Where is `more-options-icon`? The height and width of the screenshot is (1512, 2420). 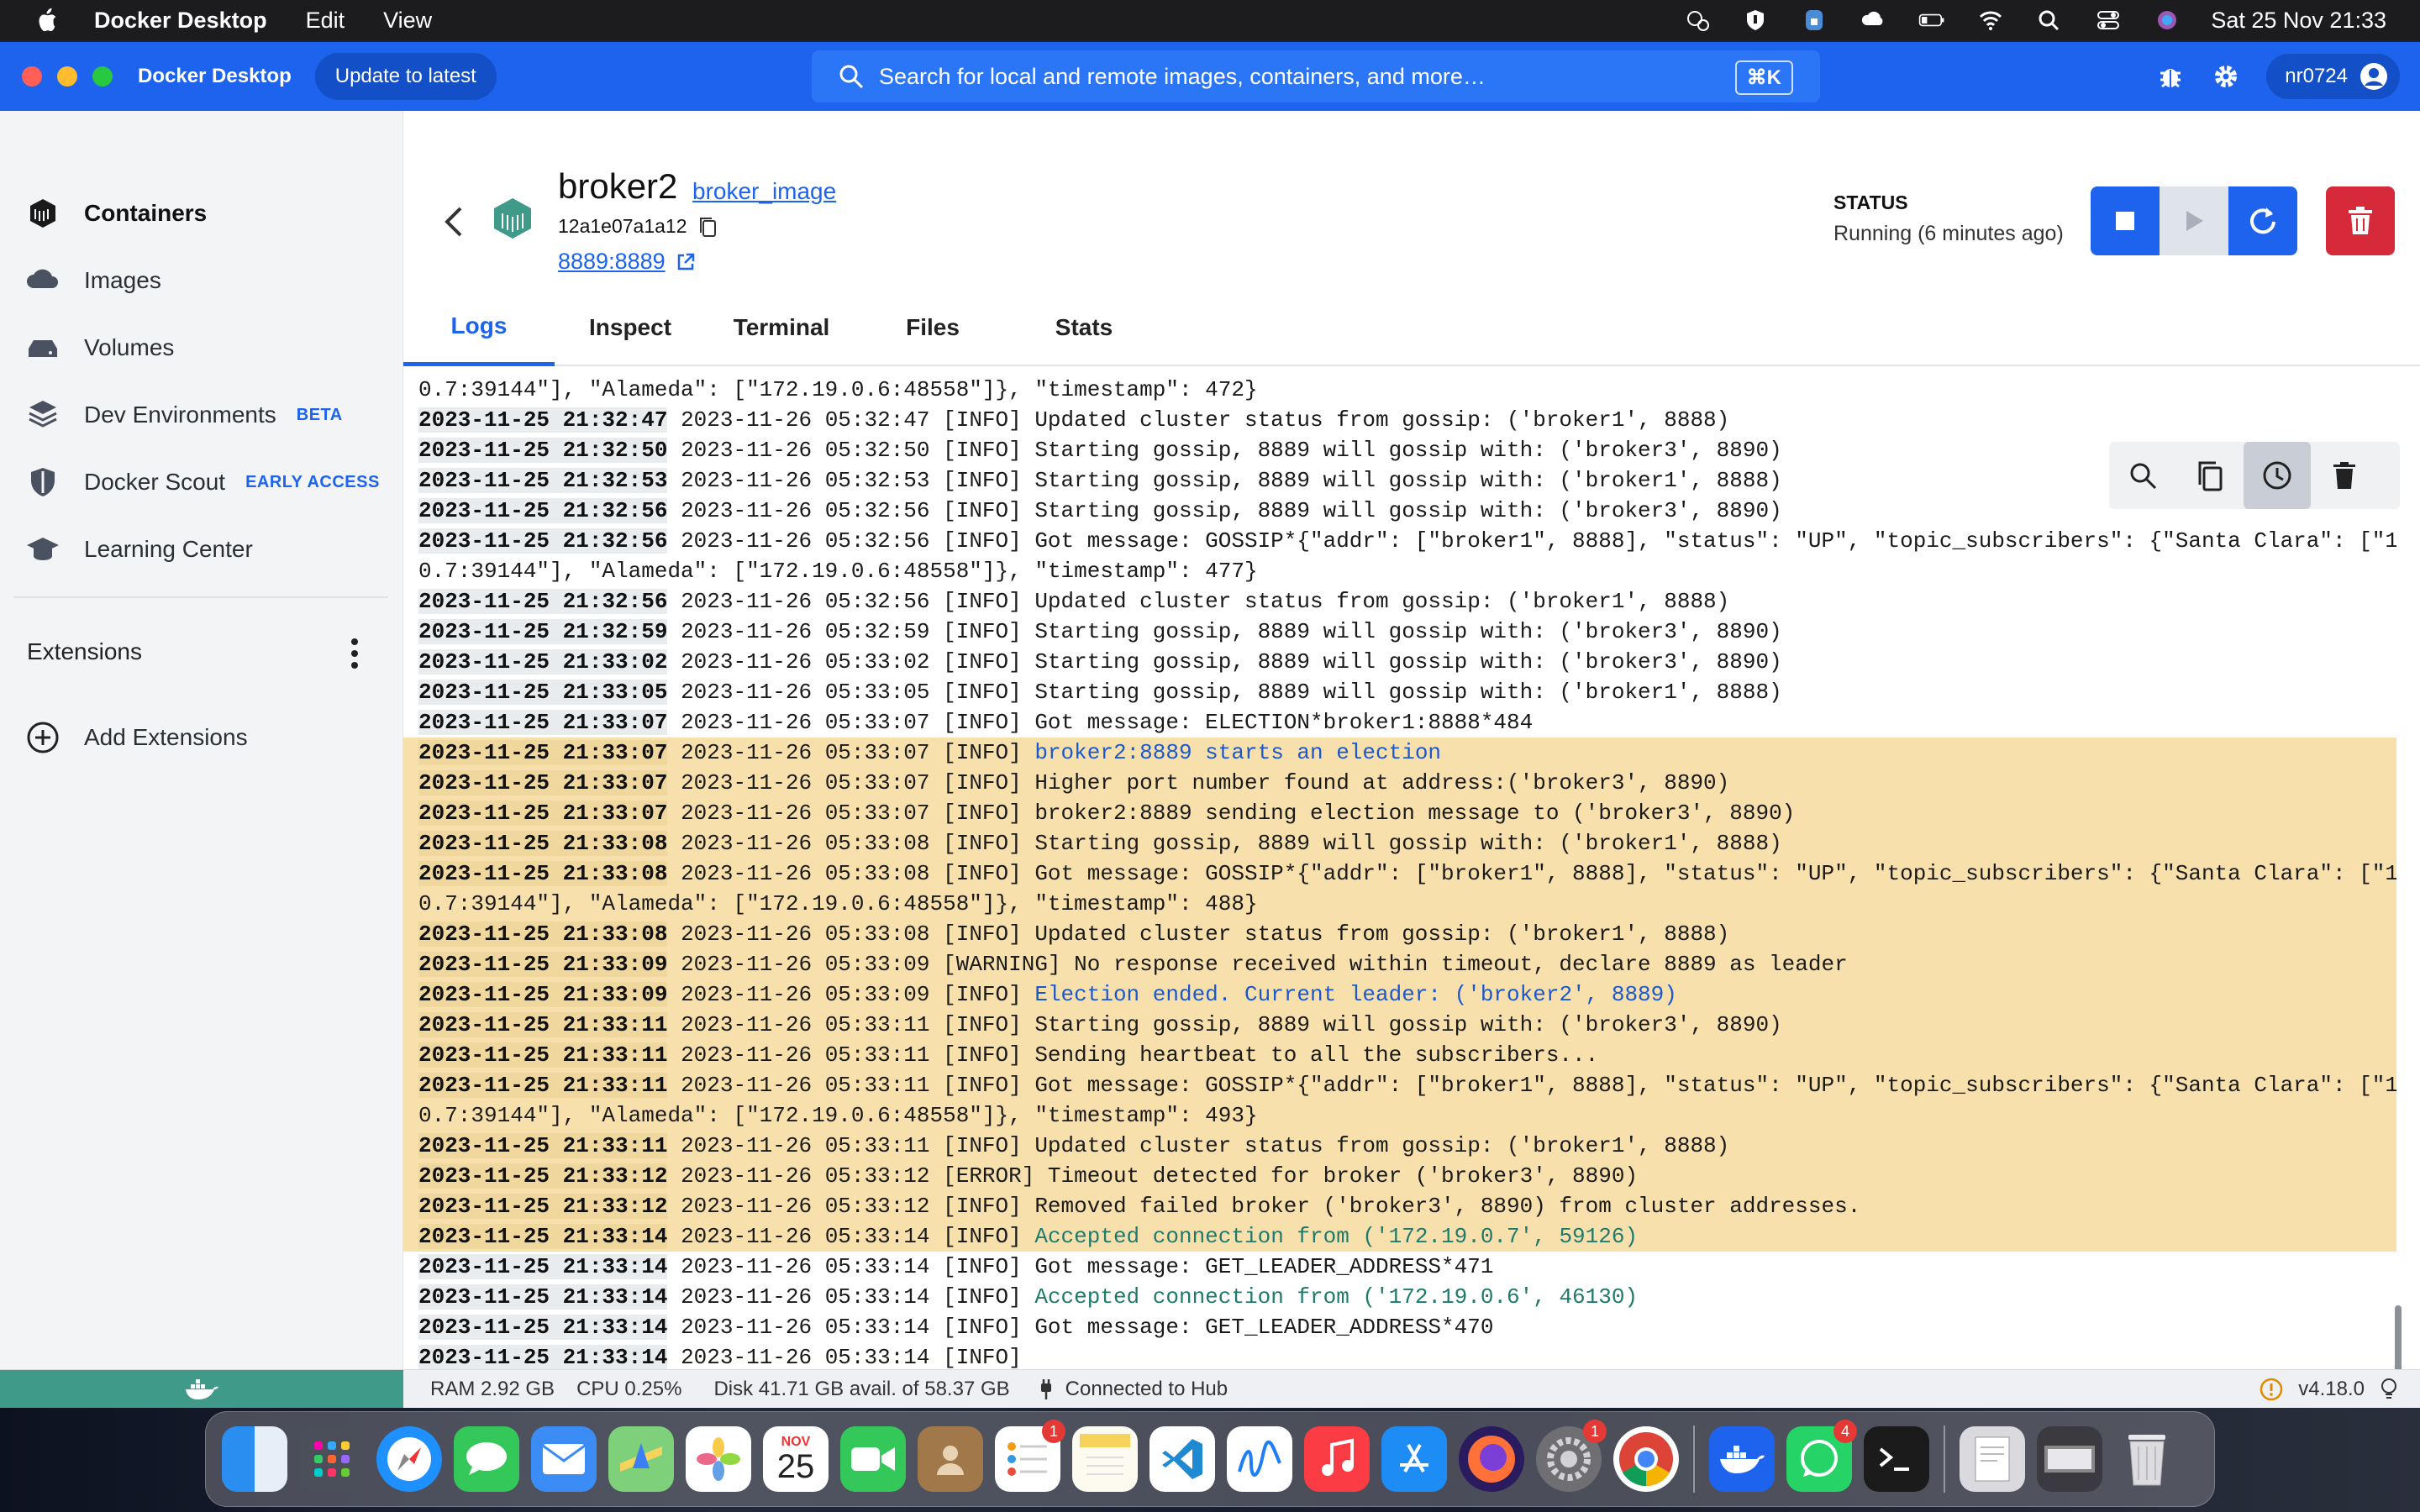
more-options-icon is located at coordinates (355, 653).